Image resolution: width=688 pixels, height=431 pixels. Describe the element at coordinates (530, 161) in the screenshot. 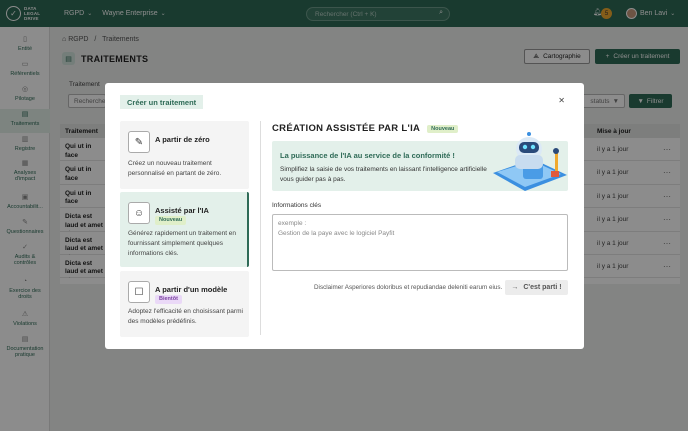

I see `robot-illustration` at that location.